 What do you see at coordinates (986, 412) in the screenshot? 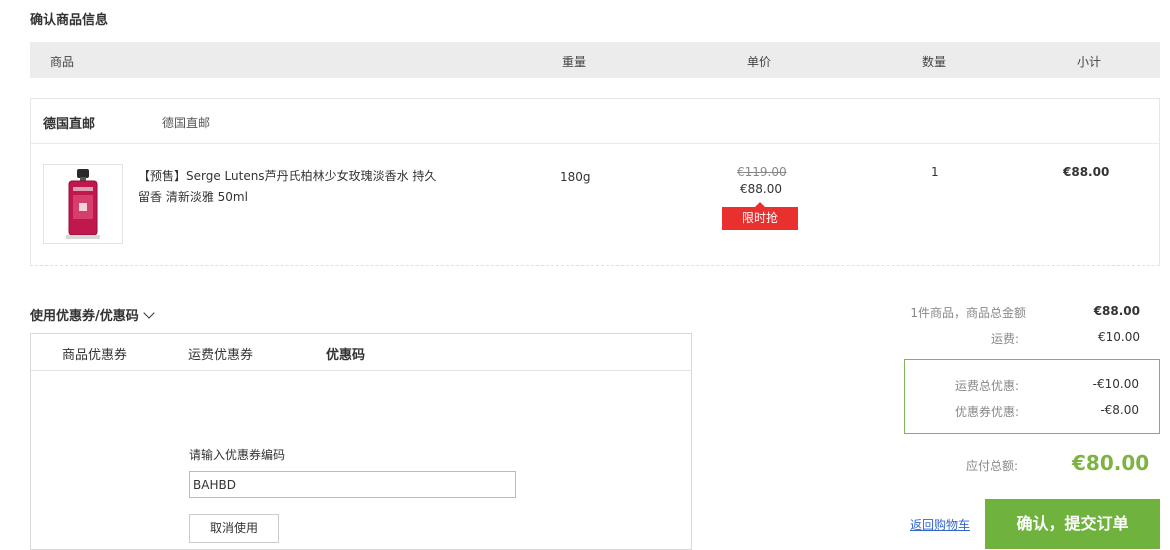
I see `coupon-discount-label: 优惠券优惠:` at bounding box center [986, 412].